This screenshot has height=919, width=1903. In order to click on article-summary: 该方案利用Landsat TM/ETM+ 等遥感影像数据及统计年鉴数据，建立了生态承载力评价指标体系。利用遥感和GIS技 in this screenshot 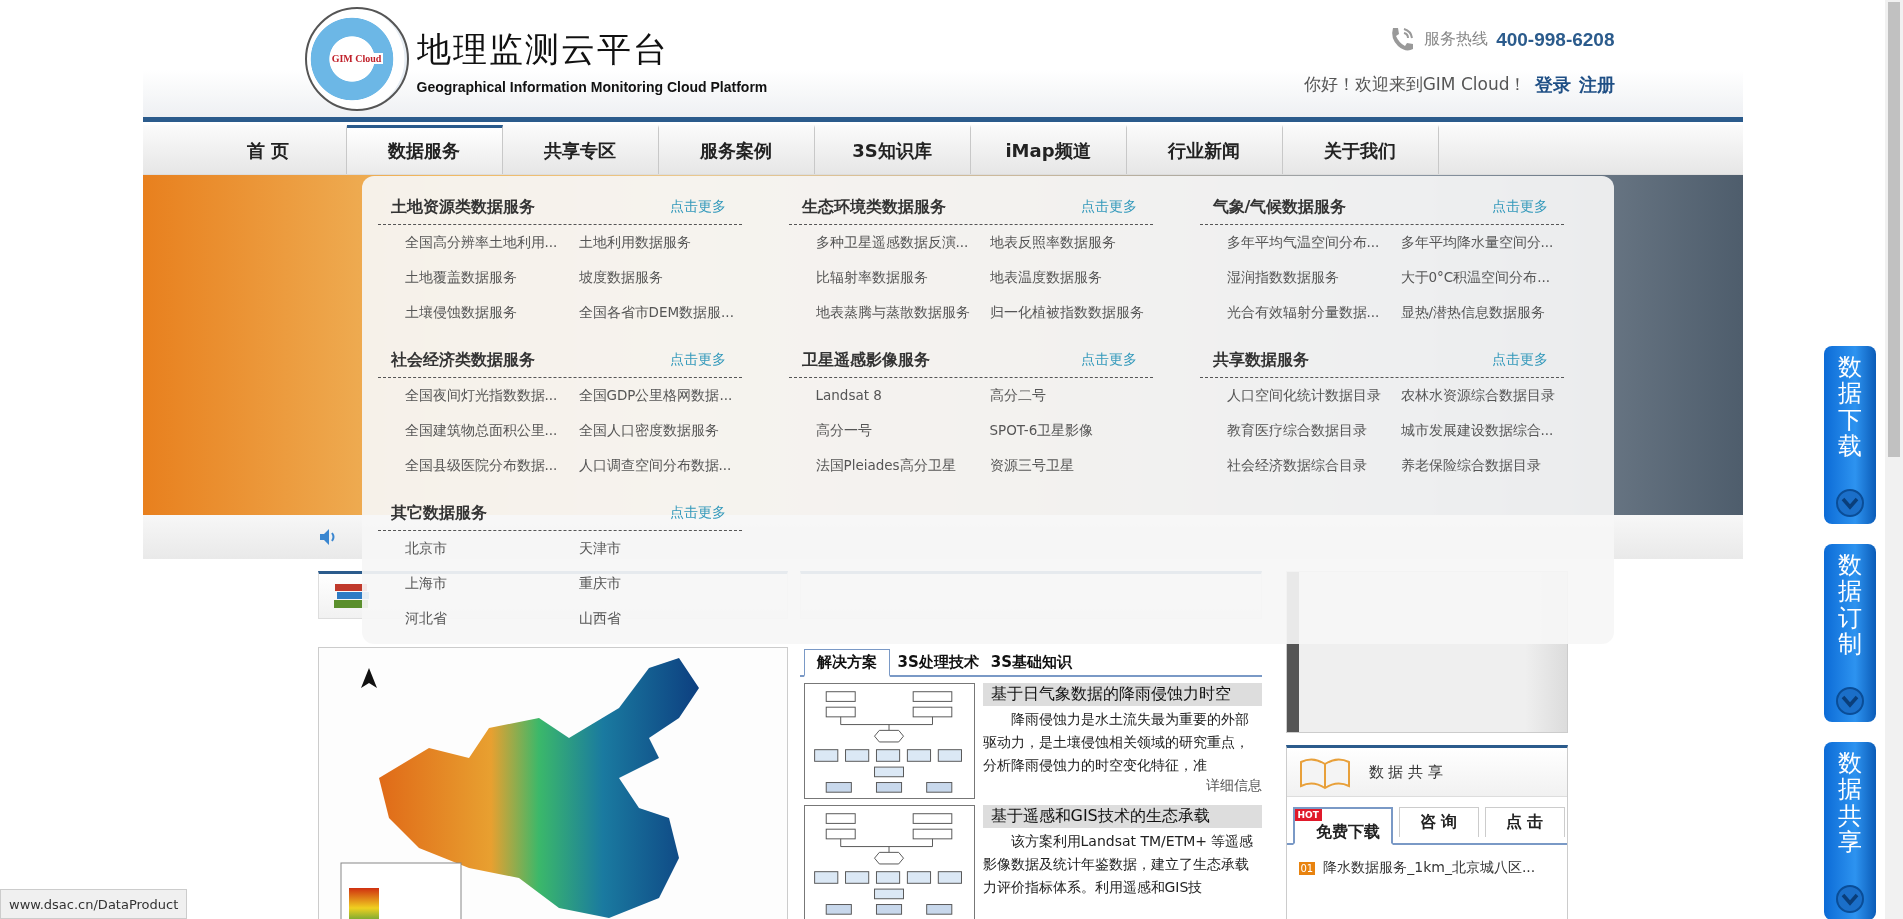, I will do `click(1118, 864)`.